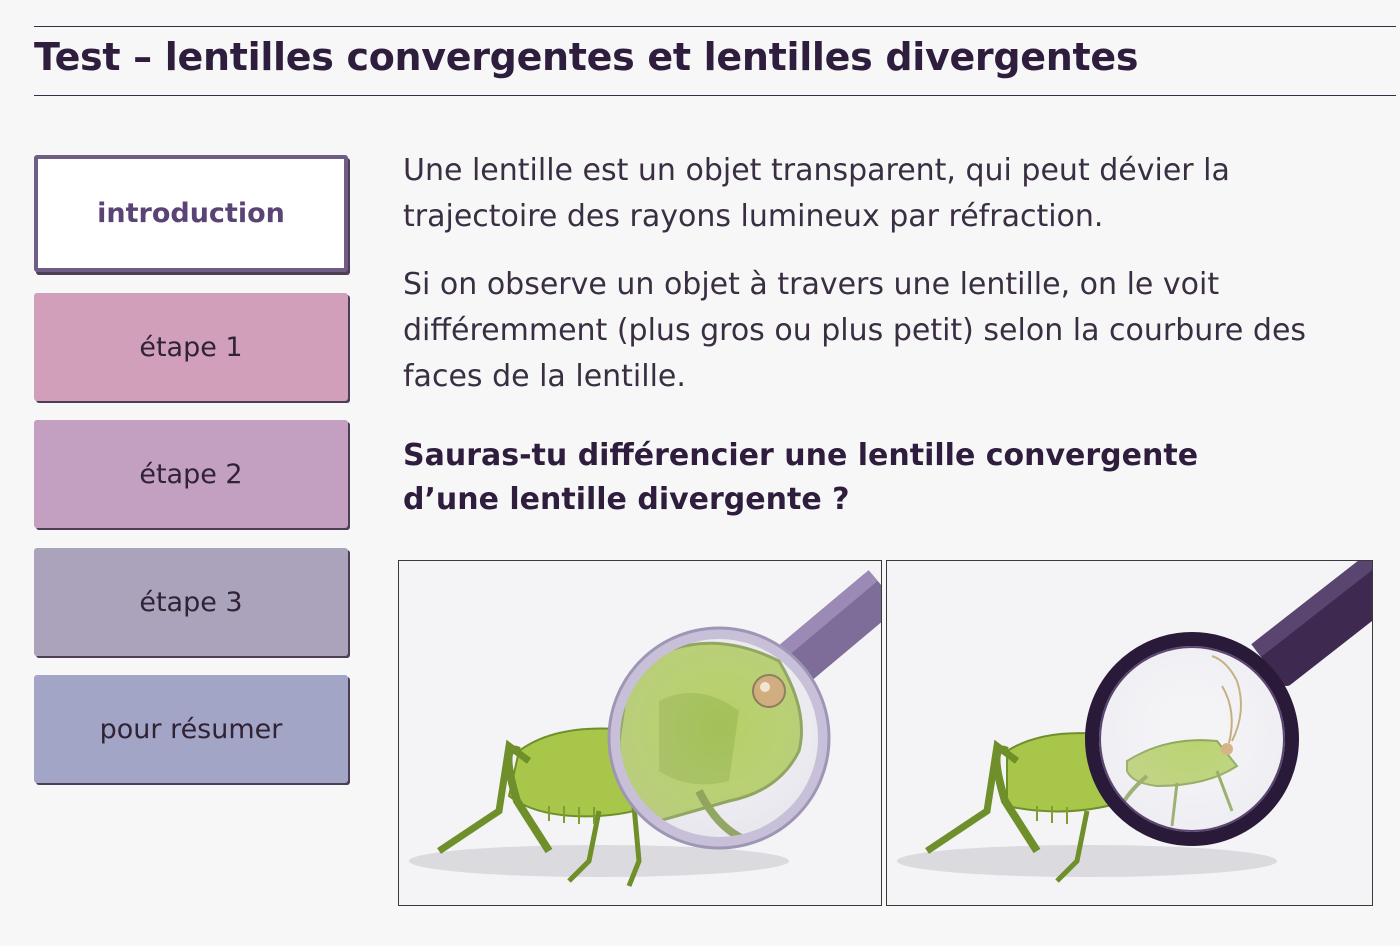 This screenshot has width=1400, height=946. Describe the element at coordinates (191, 729) in the screenshot. I see `nav-summary-button: pour résumer` at that location.